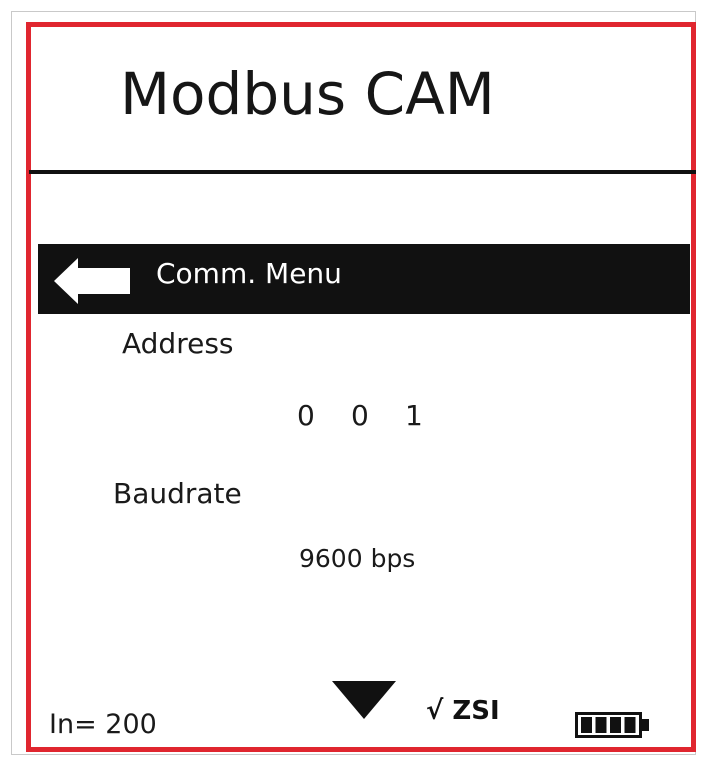 This screenshot has height=763, width=703. Describe the element at coordinates (249, 273) in the screenshot. I see `menu-title: Comm. Menu` at that location.